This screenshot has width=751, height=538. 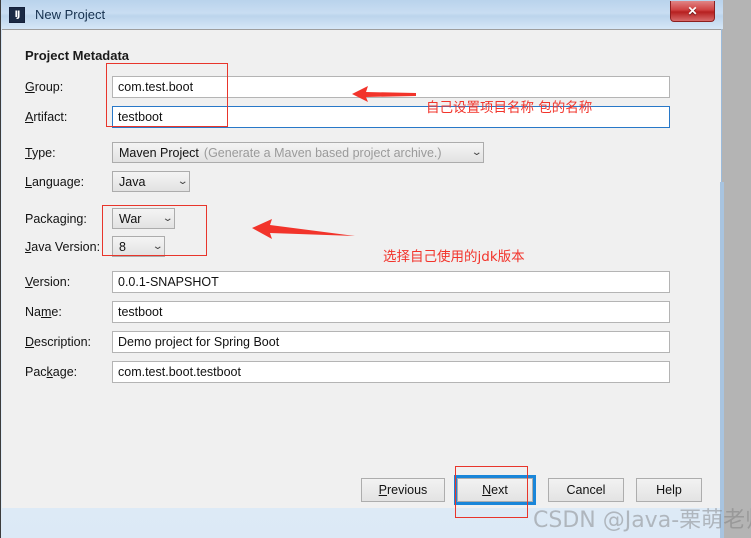 What do you see at coordinates (454, 257) in the screenshot?
I see `annotation-text-jdk: 选择自己使用的jdk版本` at bounding box center [454, 257].